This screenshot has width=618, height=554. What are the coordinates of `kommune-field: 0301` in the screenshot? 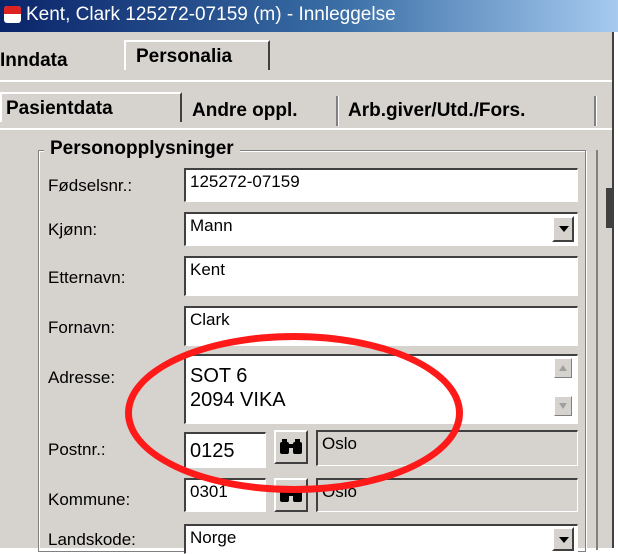 It's located at (225, 495).